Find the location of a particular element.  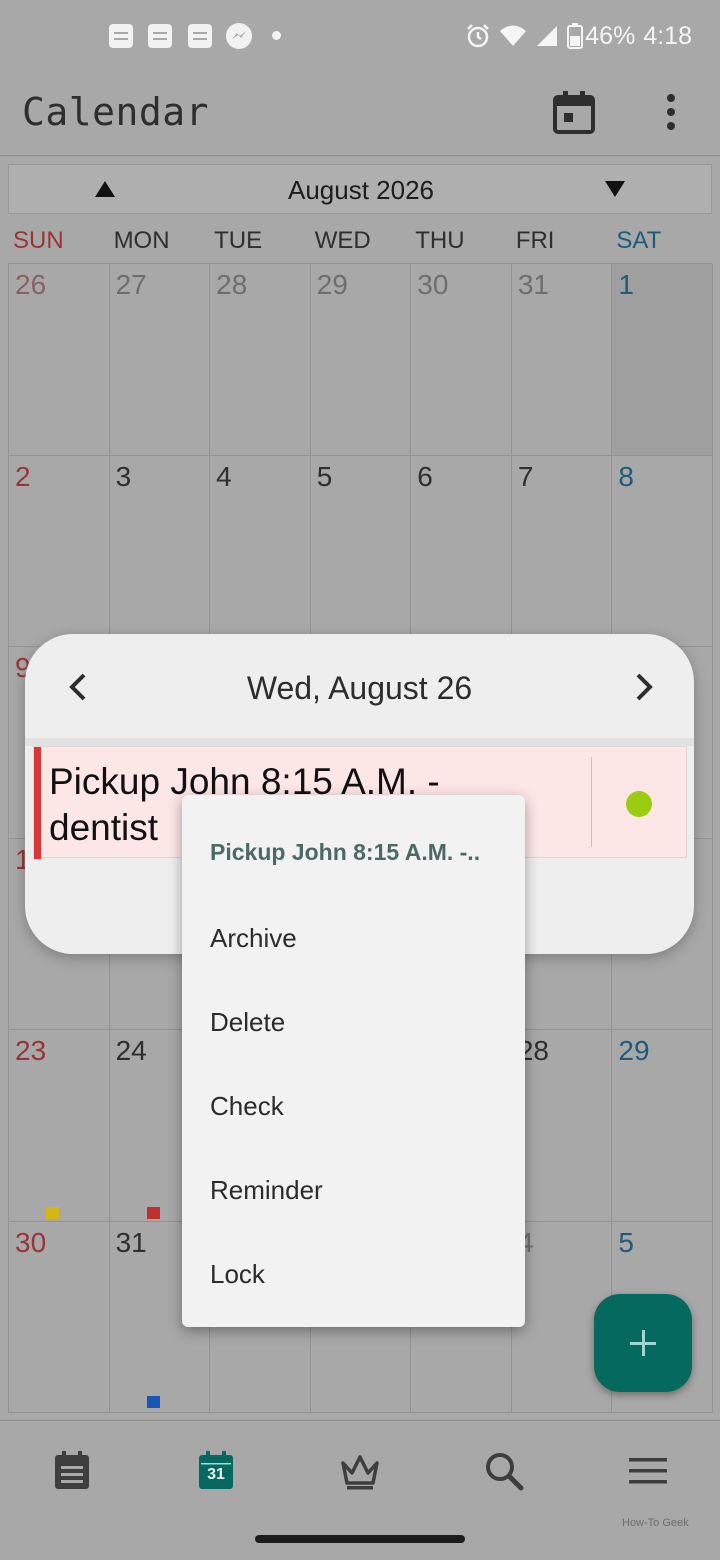

home-indicator is located at coordinates (360, 1539).